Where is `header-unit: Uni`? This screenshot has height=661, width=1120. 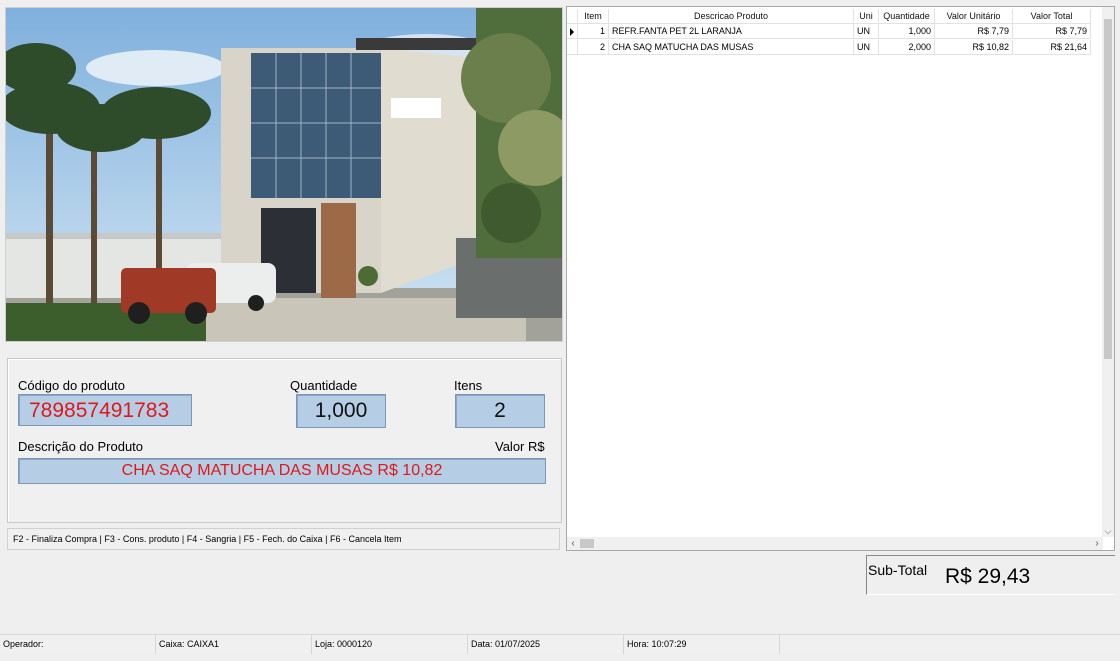 header-unit: Uni is located at coordinates (866, 16).